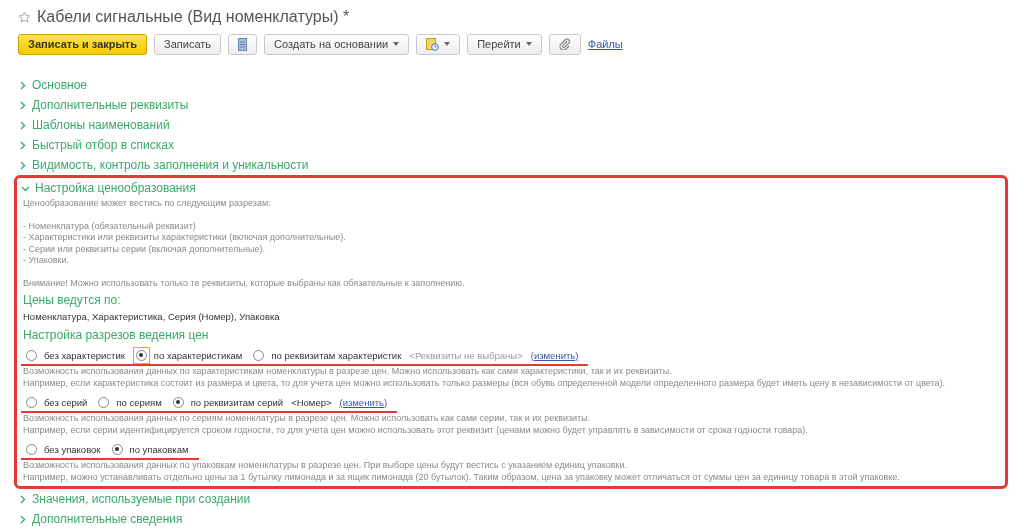 The width and height of the screenshot is (1024, 532). I want to click on description-text: Например, можно устанавливать отдельно цены за 1 бутылку лимонада и за ящик лимонада (20 бутылок). Таким образом, цена за упаковку может отличаться от суммы цен за единицу товара в этой упаковке., so click(461, 477).